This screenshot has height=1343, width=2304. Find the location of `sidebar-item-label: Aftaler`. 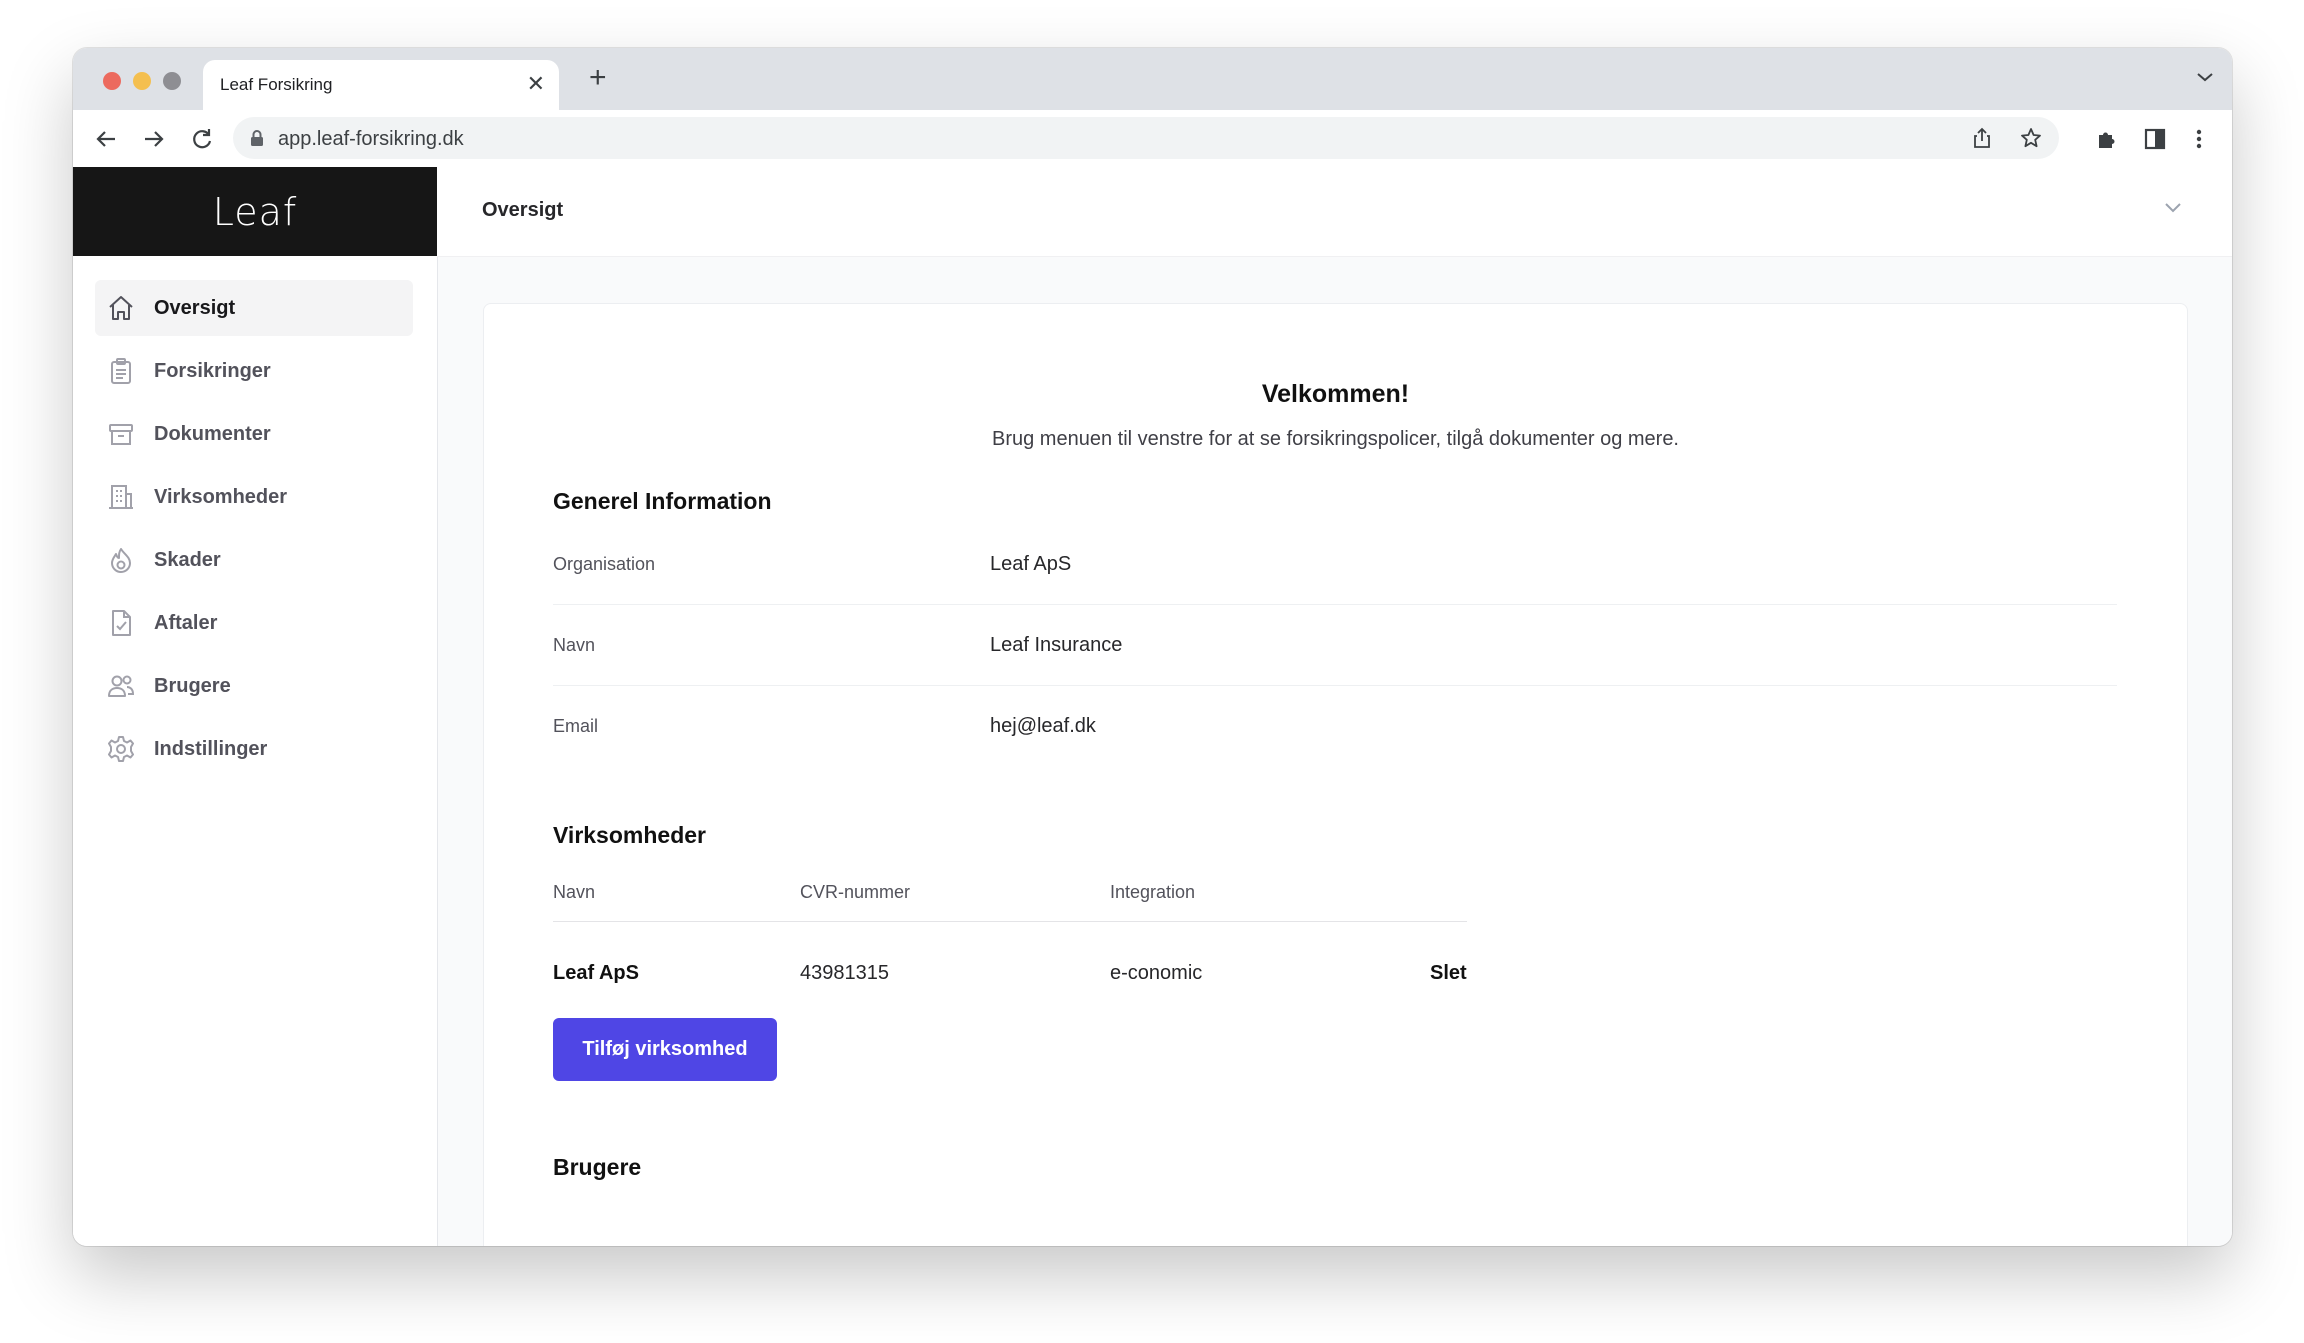

sidebar-item-label: Aftaler is located at coordinates (186, 622).